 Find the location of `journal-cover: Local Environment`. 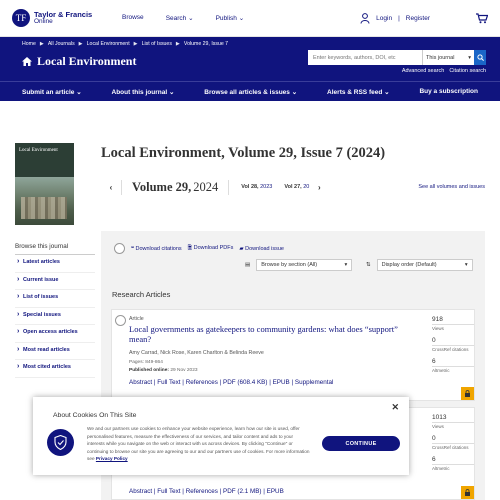

journal-cover: Local Environment is located at coordinates (44, 184).